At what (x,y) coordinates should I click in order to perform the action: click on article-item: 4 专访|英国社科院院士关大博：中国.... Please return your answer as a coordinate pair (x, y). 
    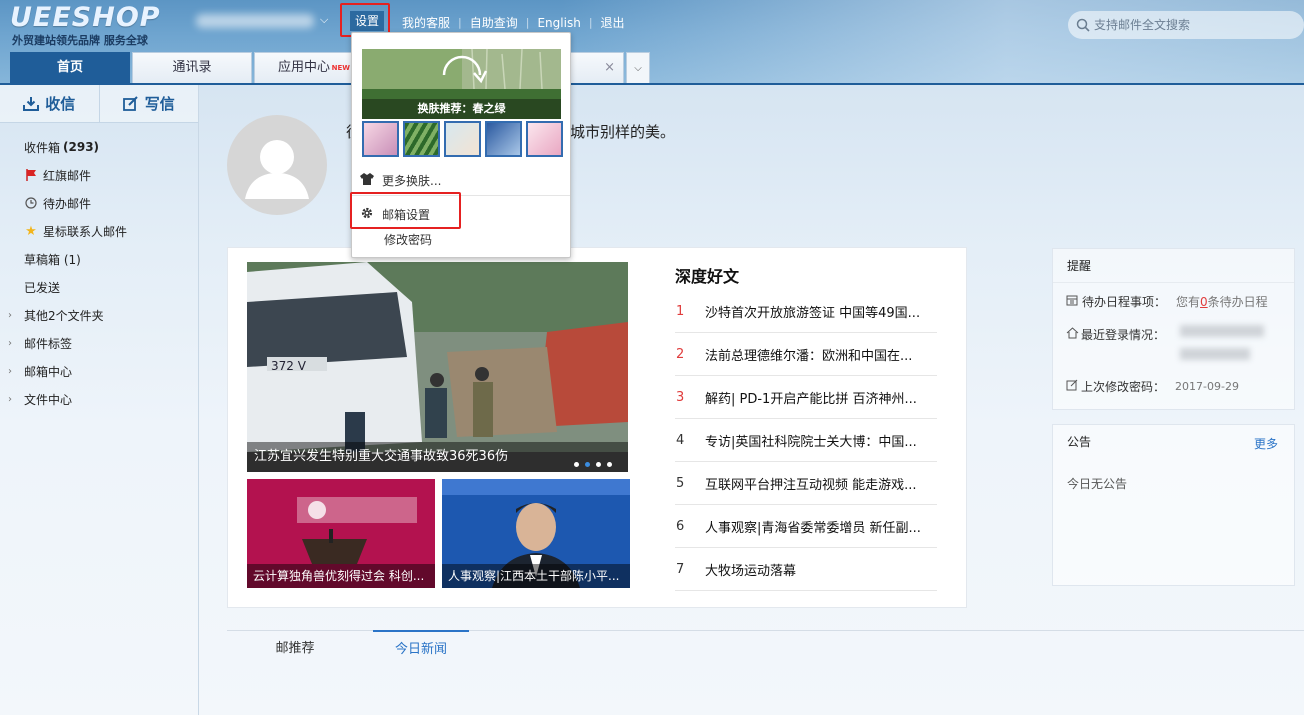
    Looking at the image, I should click on (806, 440).